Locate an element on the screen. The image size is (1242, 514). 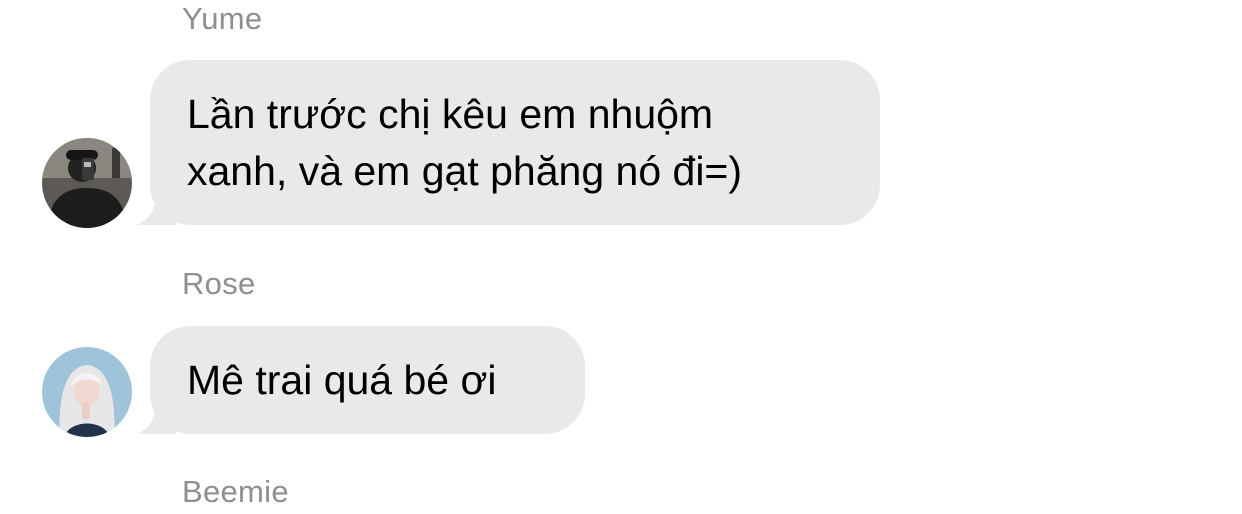
message-text-line: xanh, và em gạt phăng nó đi=) is located at coordinates (465, 171).